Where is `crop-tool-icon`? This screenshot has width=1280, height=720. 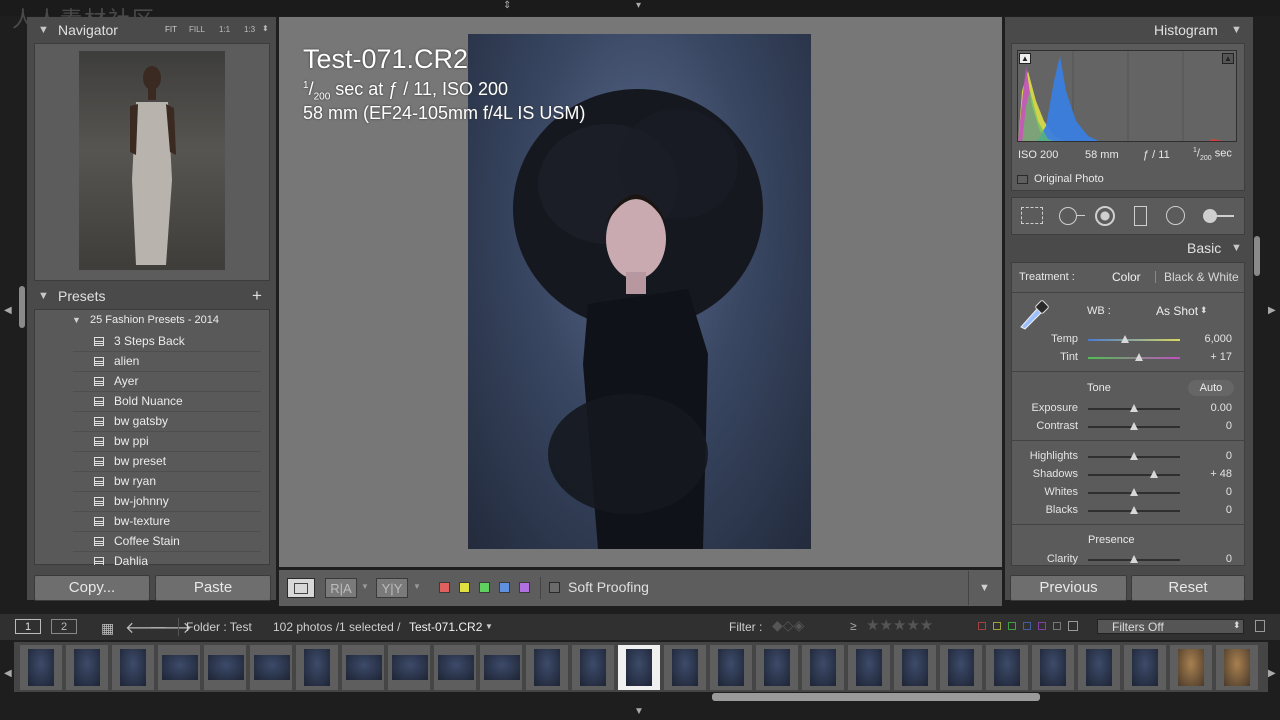
crop-tool-icon is located at coordinates (1032, 215).